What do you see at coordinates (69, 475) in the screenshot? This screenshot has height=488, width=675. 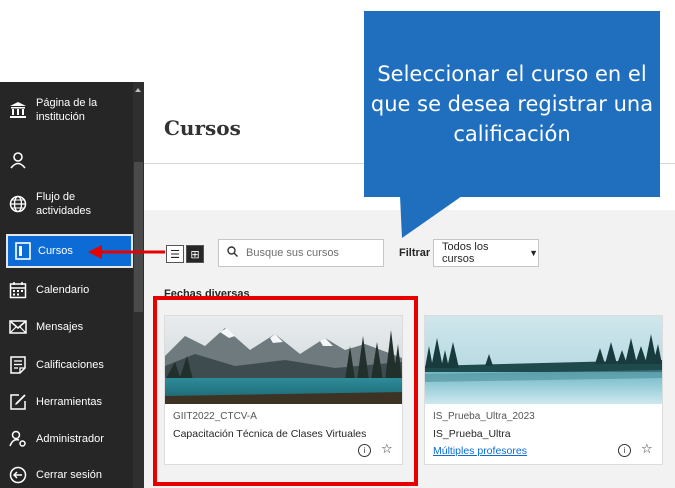 I see `sidebar-item-label: Cerrar sesión` at bounding box center [69, 475].